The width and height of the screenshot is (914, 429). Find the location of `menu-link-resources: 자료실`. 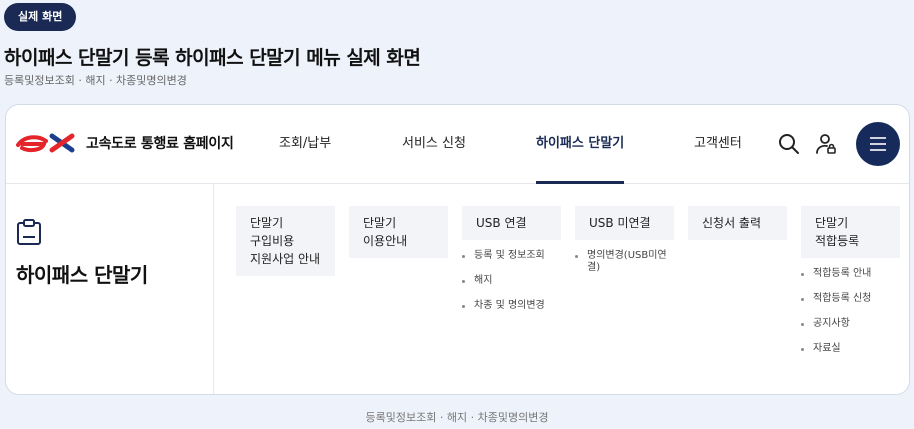

menu-link-resources: 자료실 is located at coordinates (850, 349).